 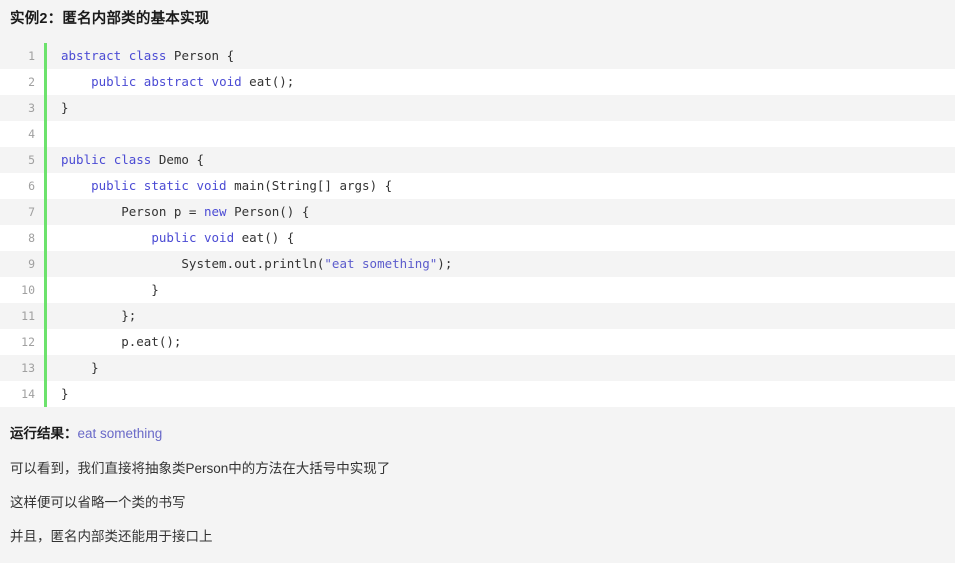 What do you see at coordinates (31, 212) in the screenshot?
I see `line-number: 7` at bounding box center [31, 212].